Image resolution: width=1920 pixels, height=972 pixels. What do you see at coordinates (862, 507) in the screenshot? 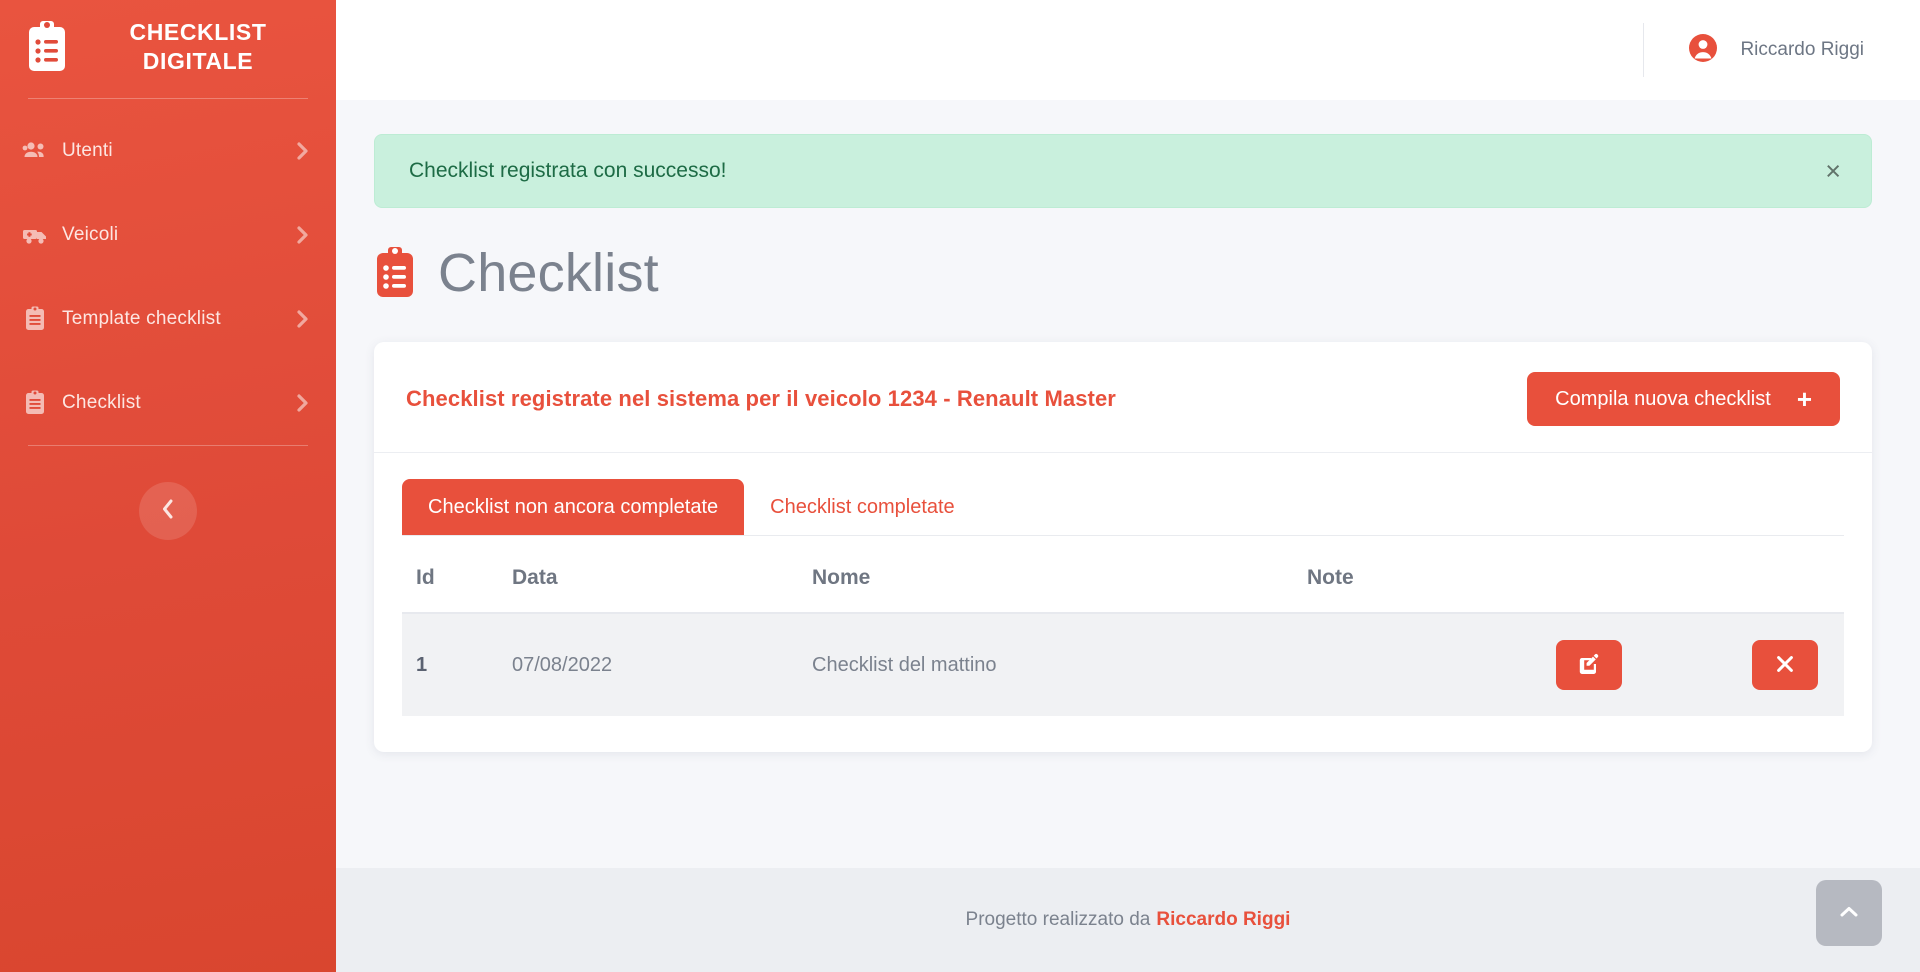
I see `tab-completate: Checklist completate` at bounding box center [862, 507].